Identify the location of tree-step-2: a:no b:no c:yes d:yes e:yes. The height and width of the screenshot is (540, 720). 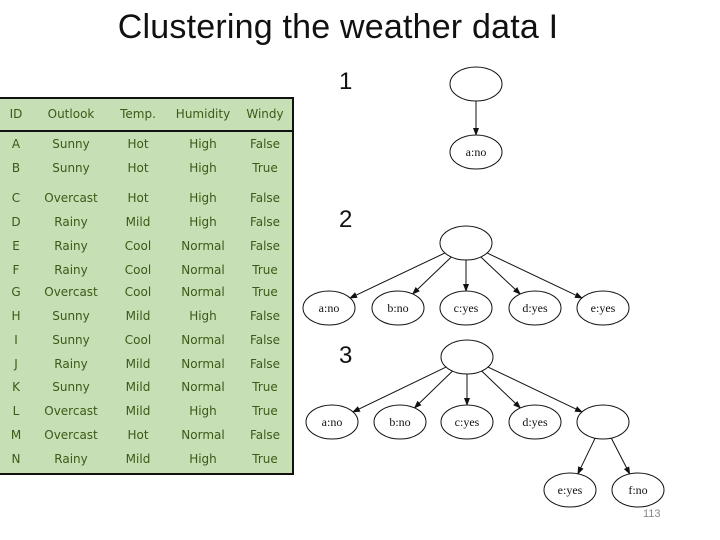
(466, 275).